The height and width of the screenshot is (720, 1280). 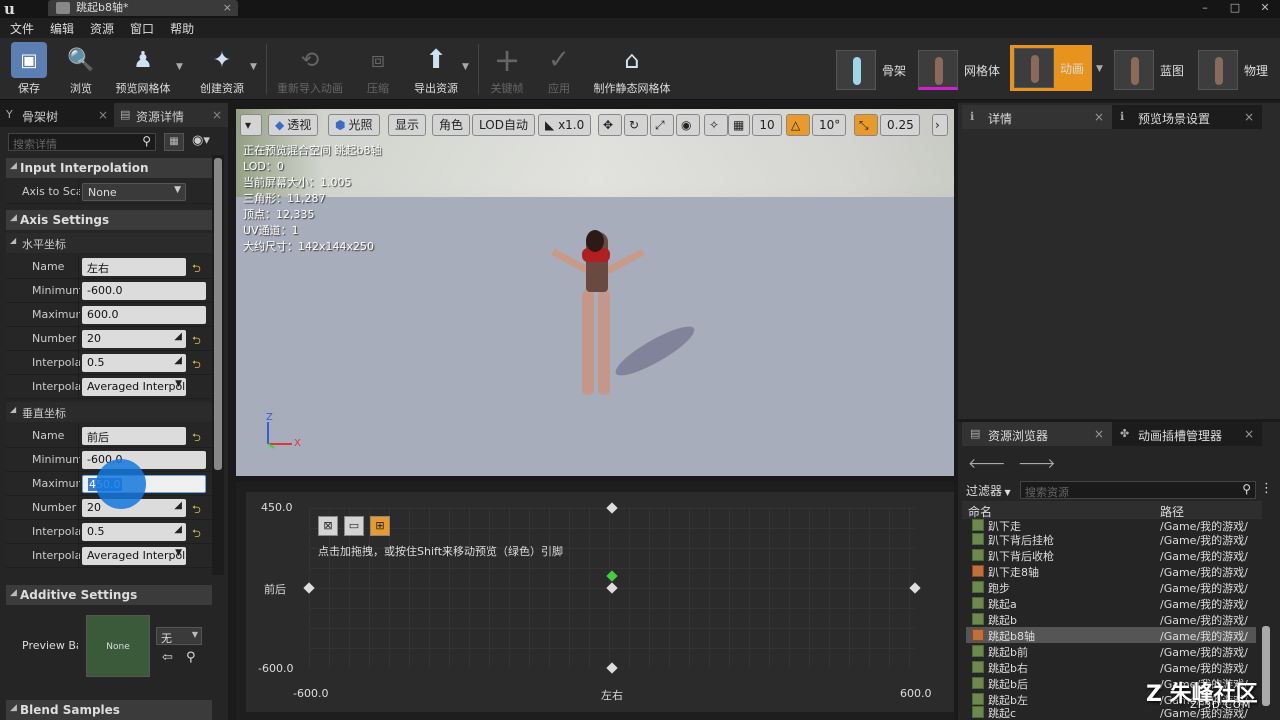 What do you see at coordinates (1111, 571) in the screenshot?
I see `asset-list-item: 趴下走8轴 /Game/我的游戏/` at bounding box center [1111, 571].